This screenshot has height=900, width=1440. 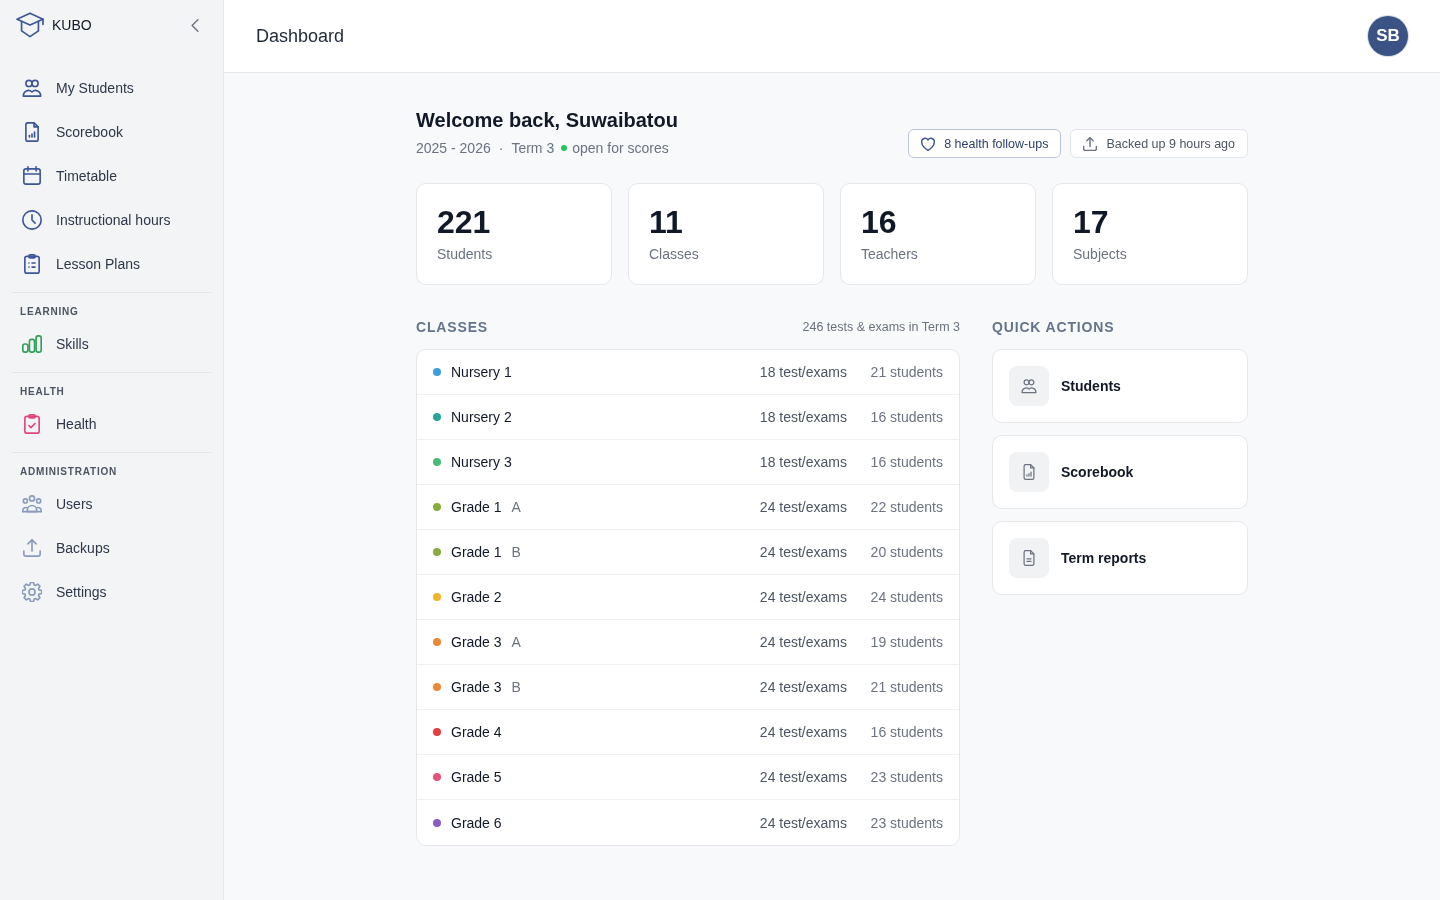 What do you see at coordinates (476, 597) in the screenshot?
I see `class-name: Grade 2` at bounding box center [476, 597].